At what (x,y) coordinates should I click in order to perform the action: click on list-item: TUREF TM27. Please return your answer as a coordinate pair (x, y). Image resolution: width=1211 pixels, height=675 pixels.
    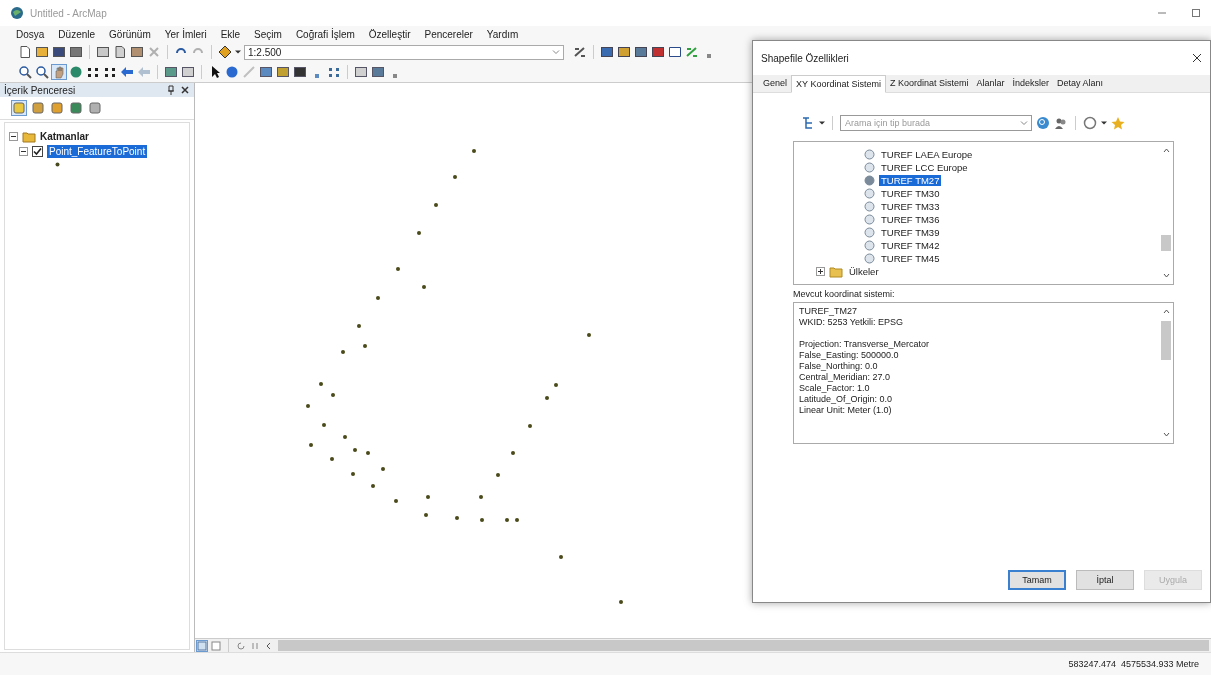
    Looking at the image, I should click on (910, 180).